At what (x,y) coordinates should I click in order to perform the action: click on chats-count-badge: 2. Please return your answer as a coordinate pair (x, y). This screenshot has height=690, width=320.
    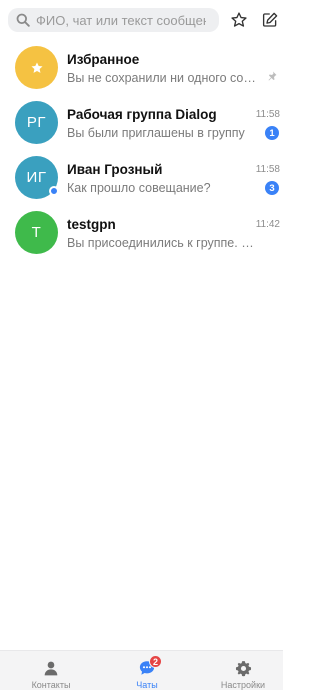
    Looking at the image, I should click on (155, 661).